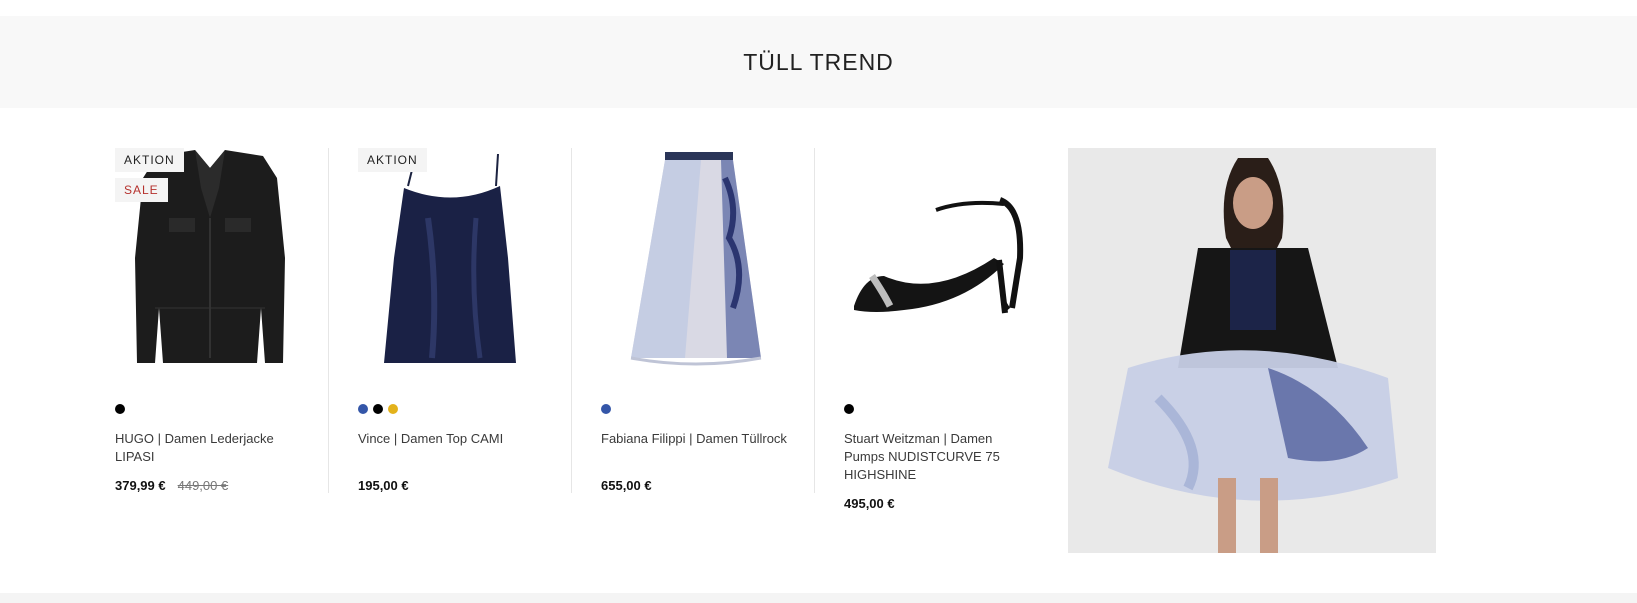 The image size is (1637, 603). I want to click on product-name: Vince | Damen Top CAMI, so click(453, 439).